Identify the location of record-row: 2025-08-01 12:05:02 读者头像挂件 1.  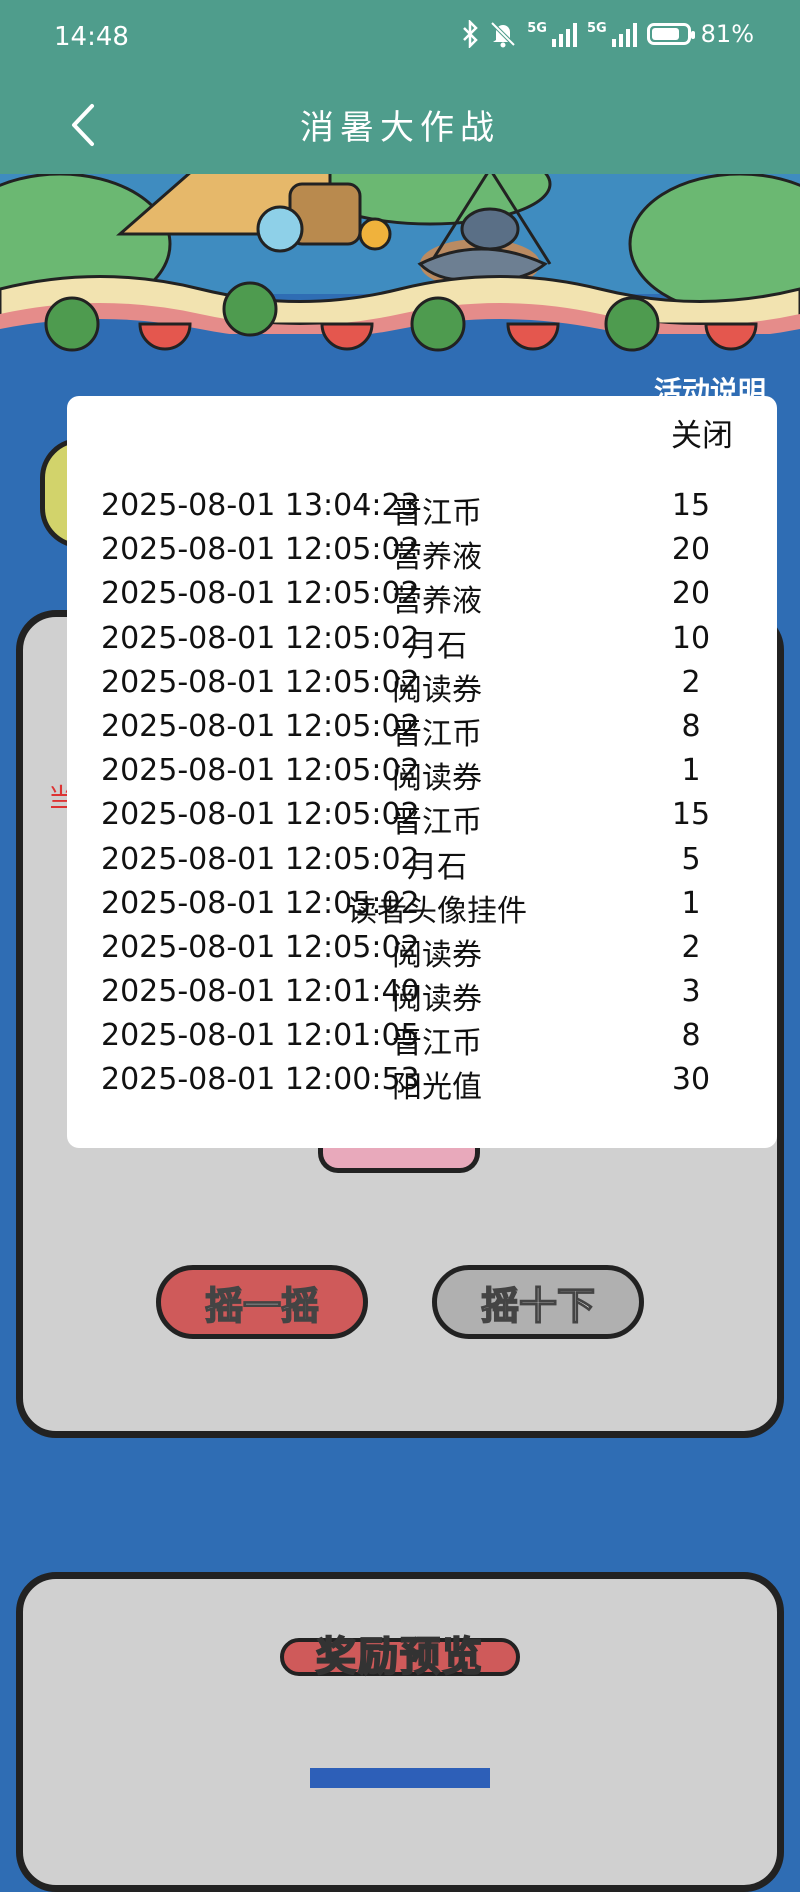
(422, 908).